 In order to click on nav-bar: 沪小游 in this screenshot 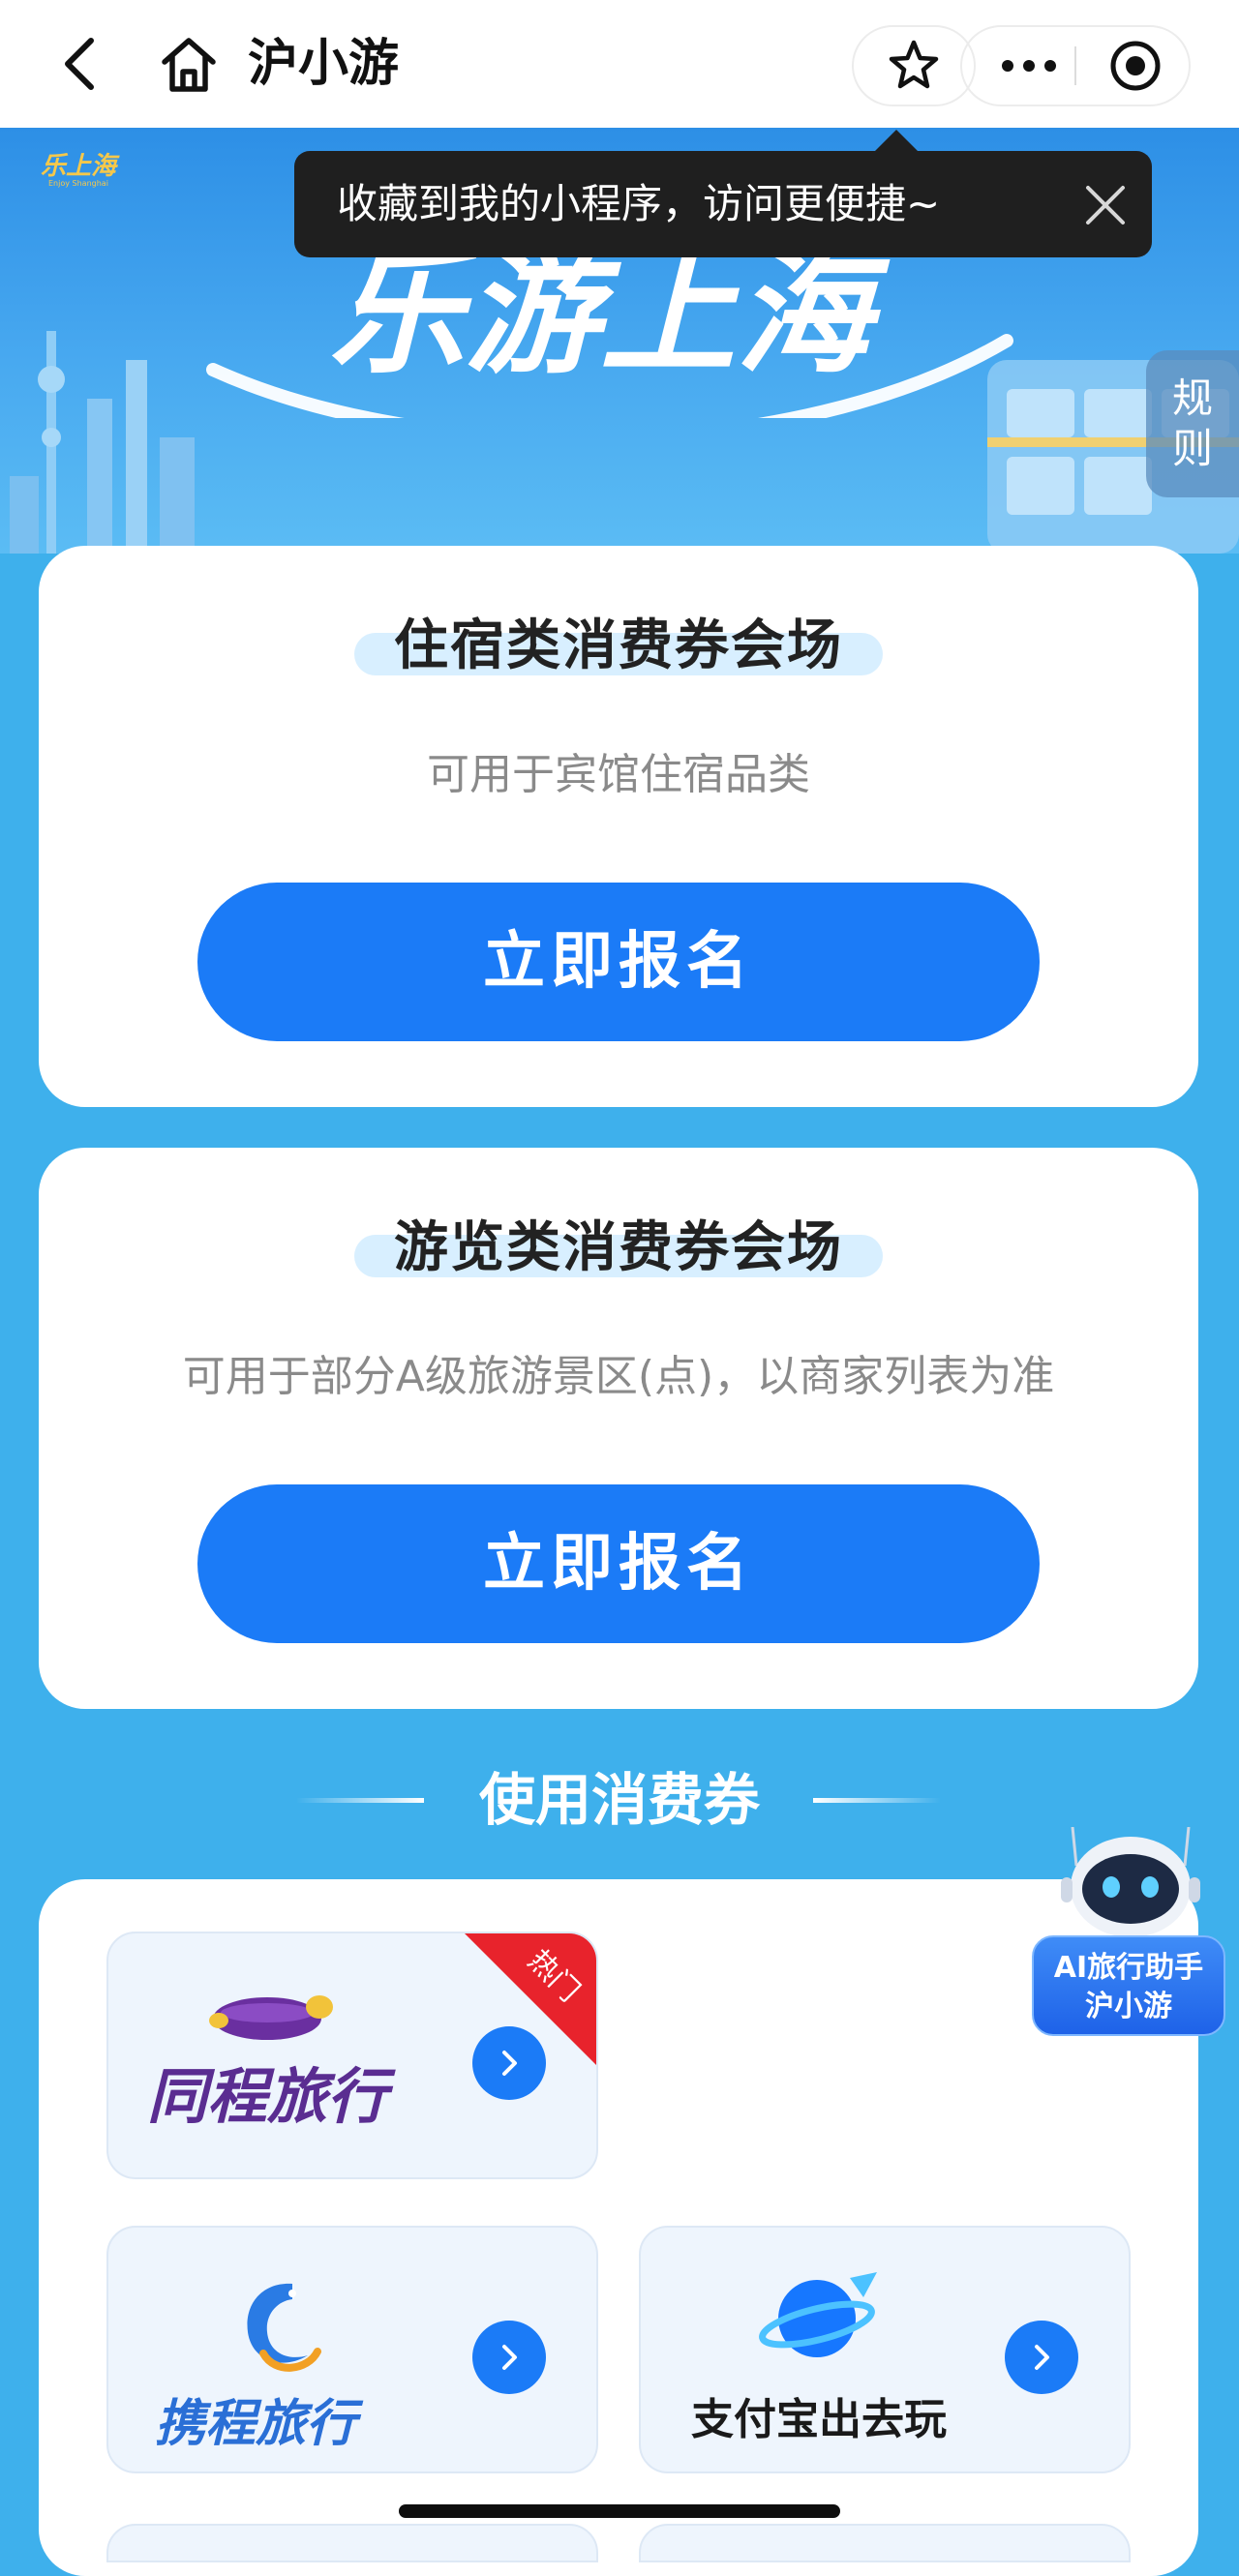, I will do `click(619, 64)`.